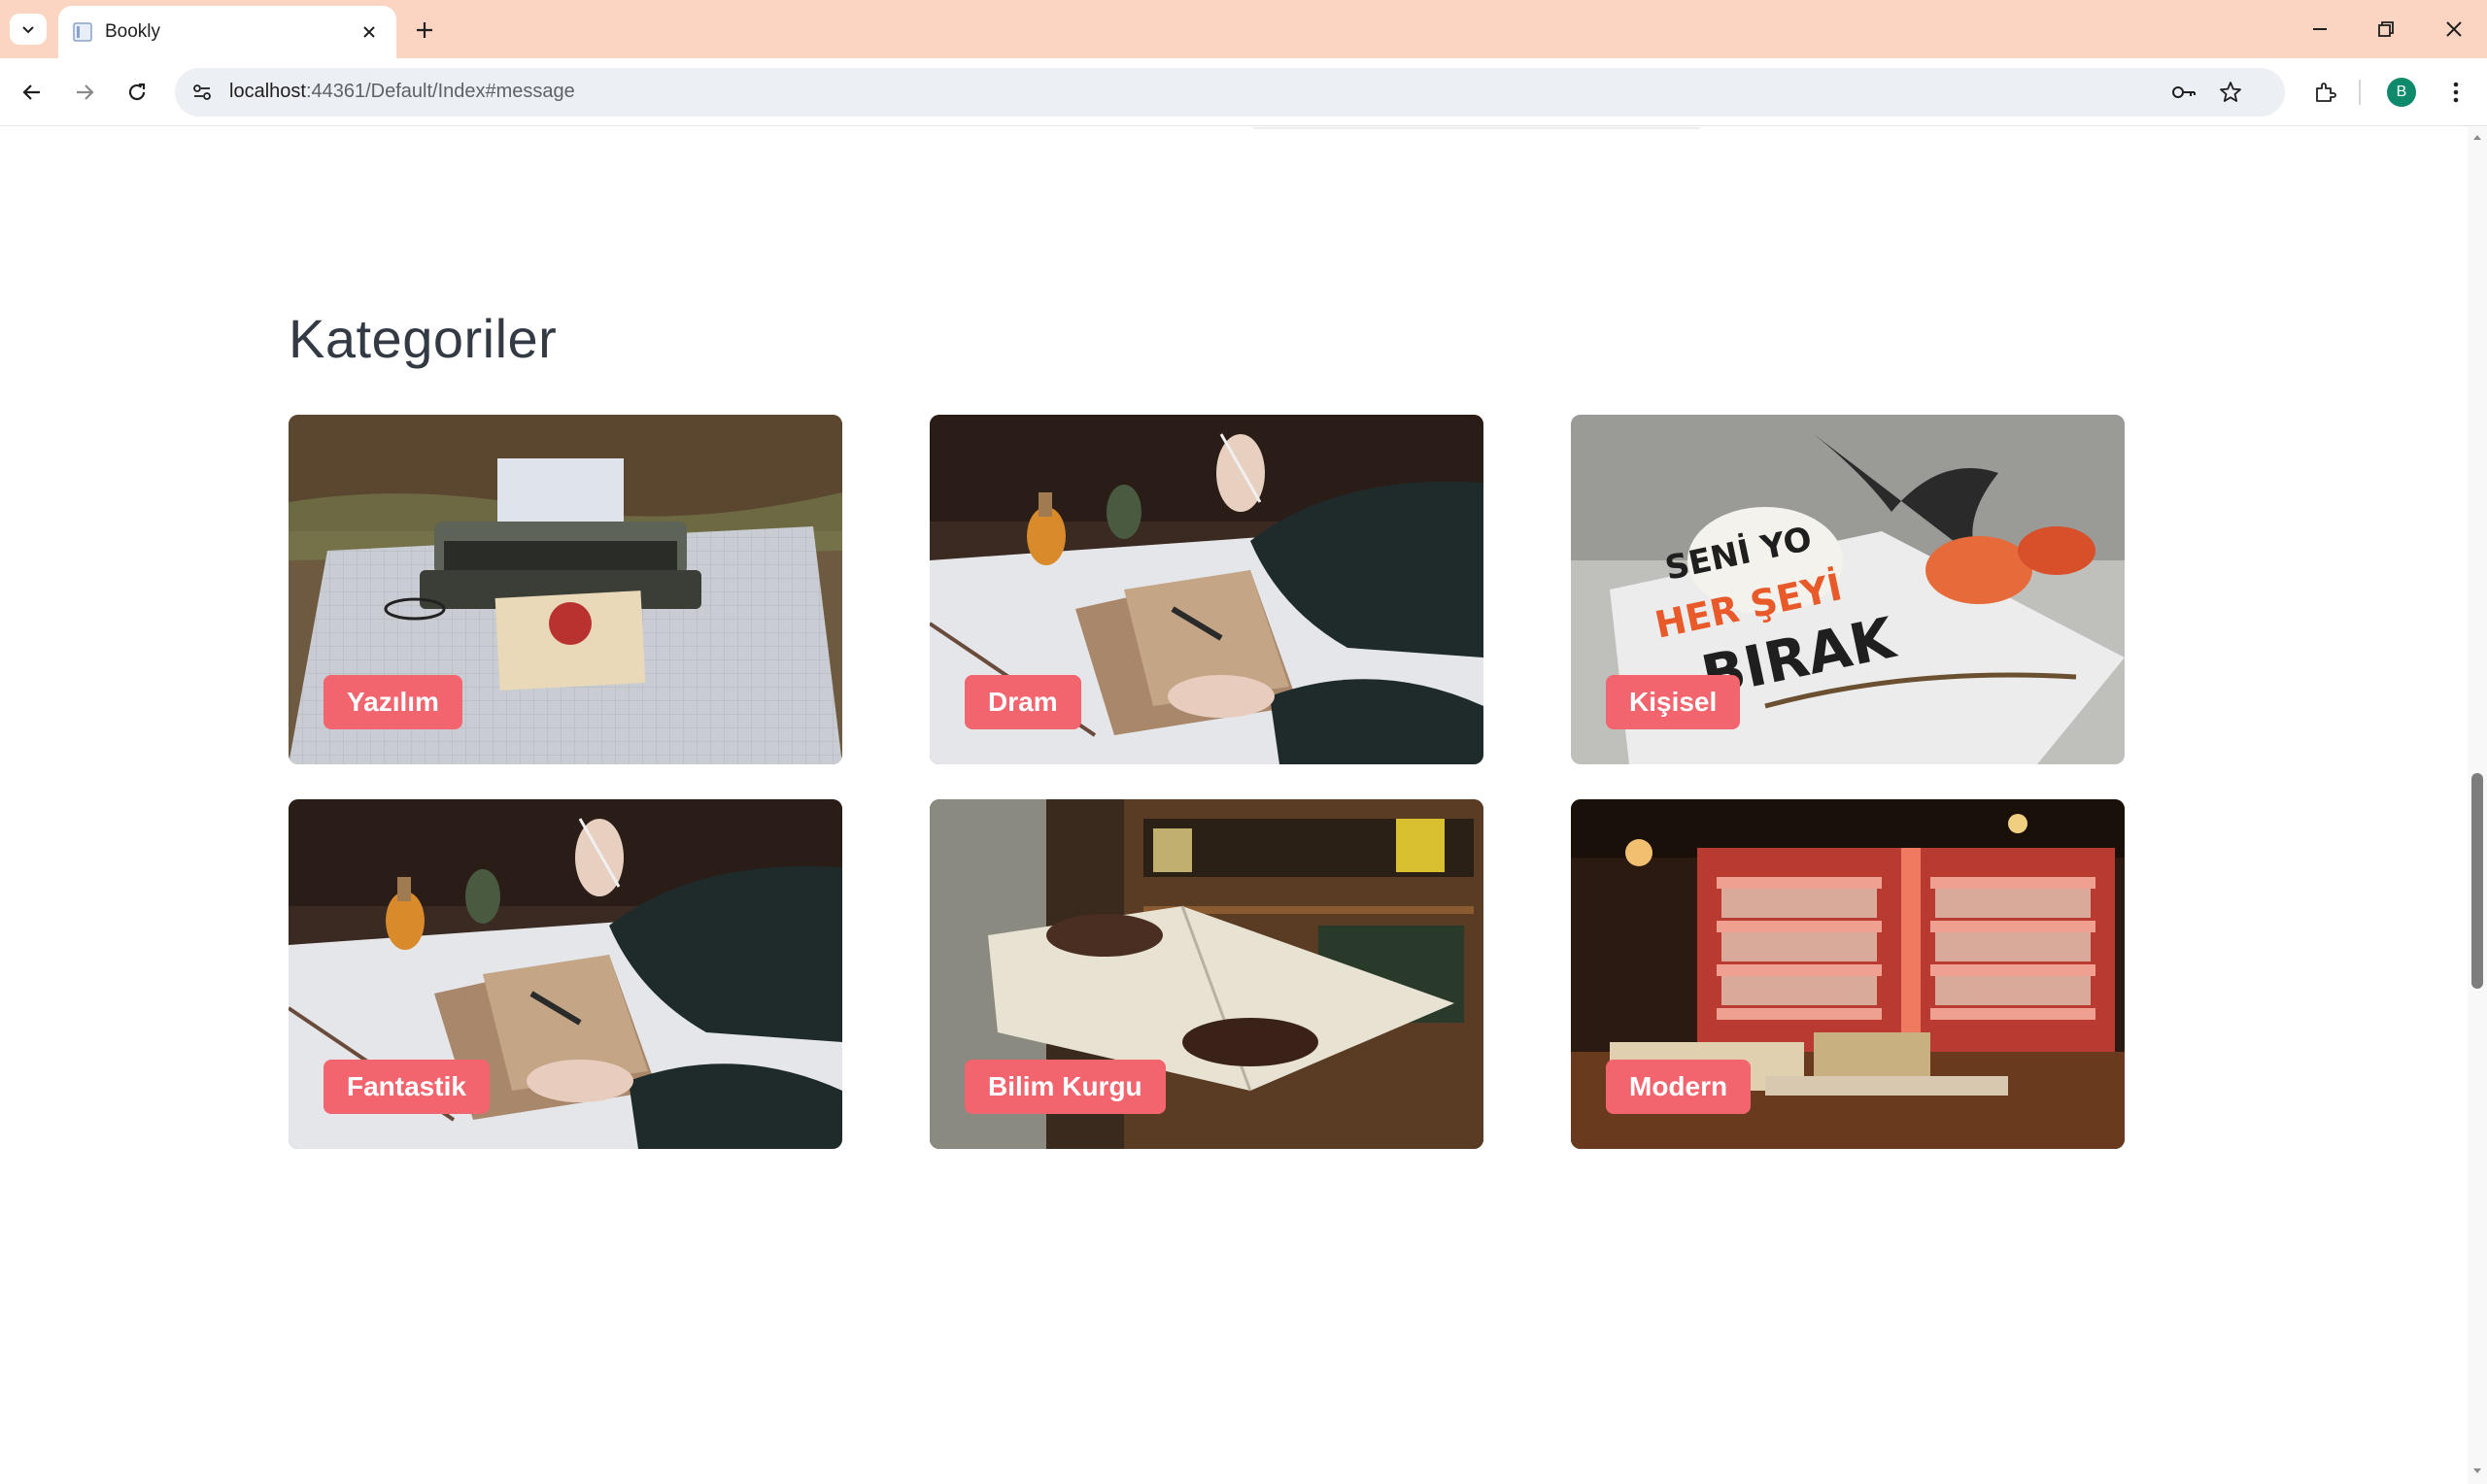 This screenshot has height=1484, width=2487. I want to click on close-icon, so click(369, 32).